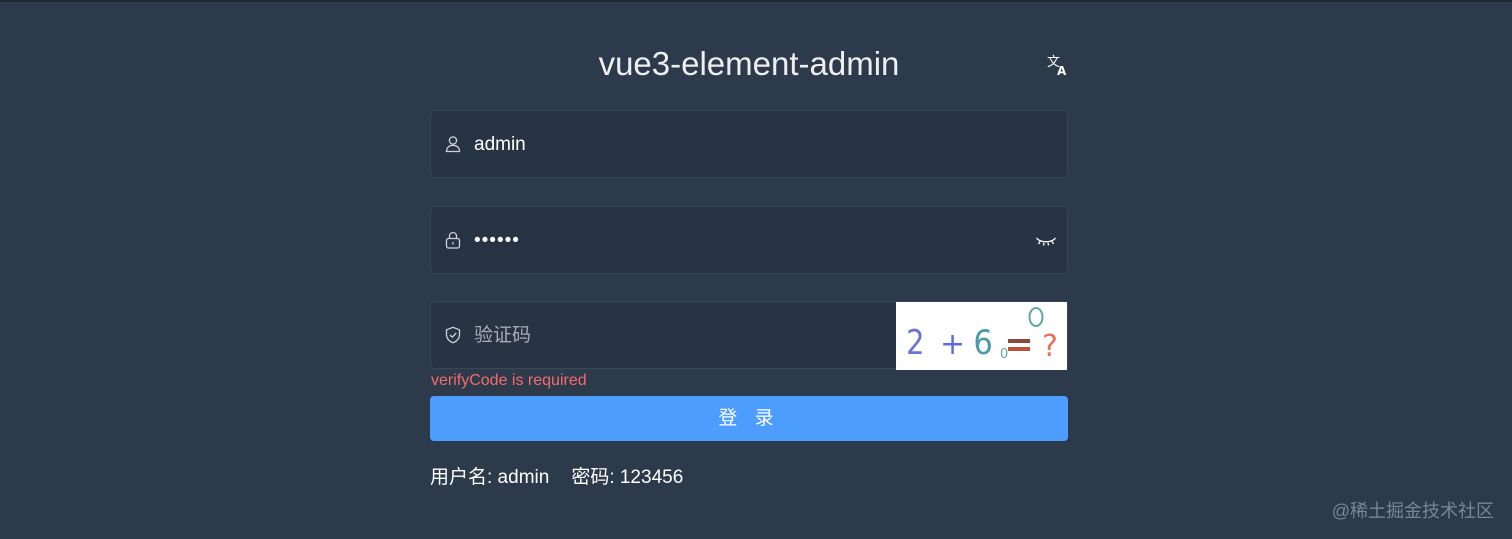 The image size is (1512, 539). What do you see at coordinates (453, 144) in the screenshot?
I see `user-icon` at bounding box center [453, 144].